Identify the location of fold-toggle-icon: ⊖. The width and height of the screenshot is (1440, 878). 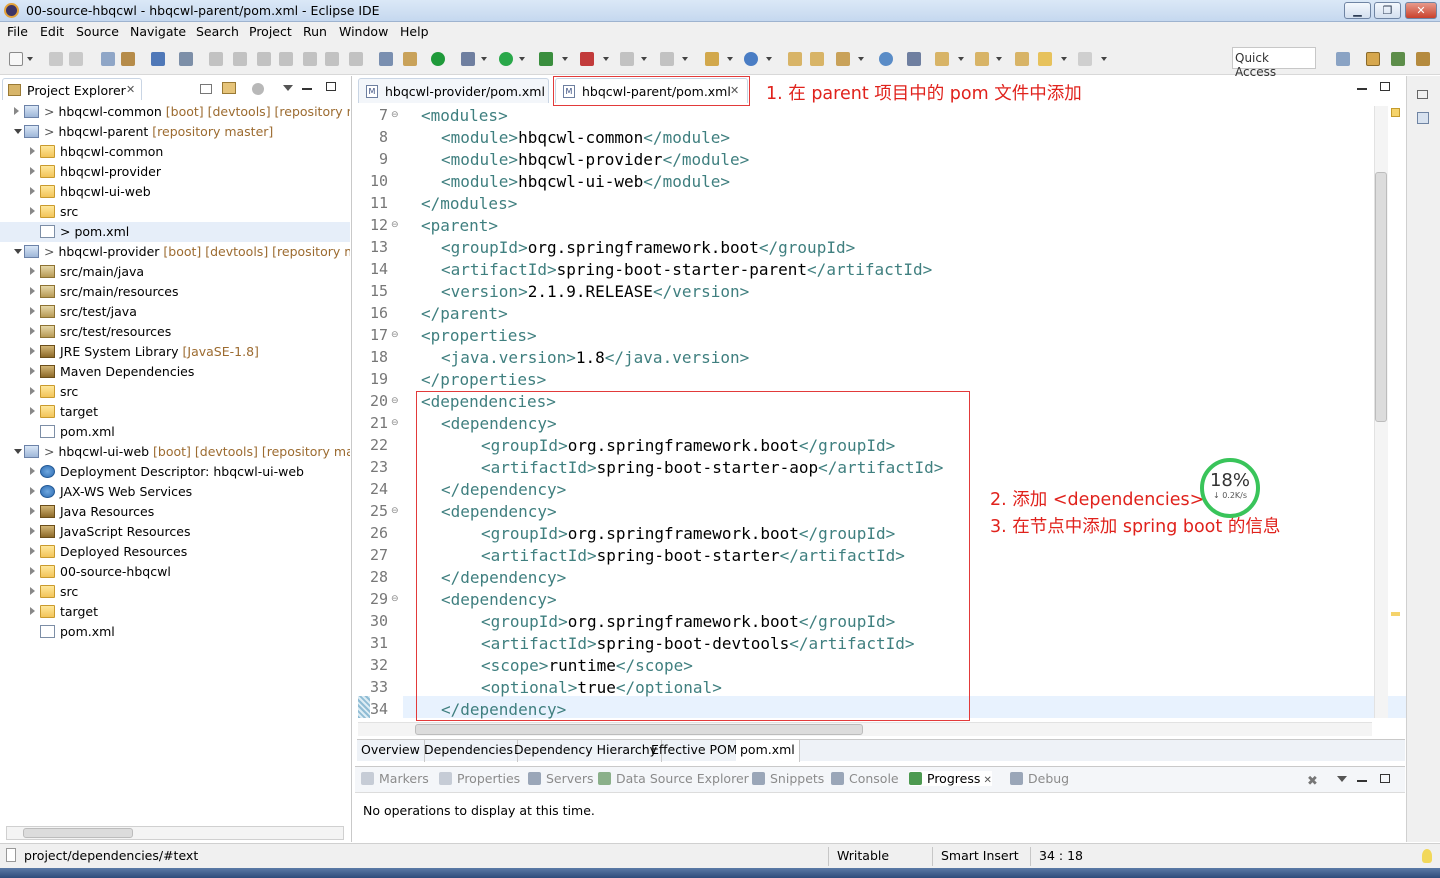
(395, 423).